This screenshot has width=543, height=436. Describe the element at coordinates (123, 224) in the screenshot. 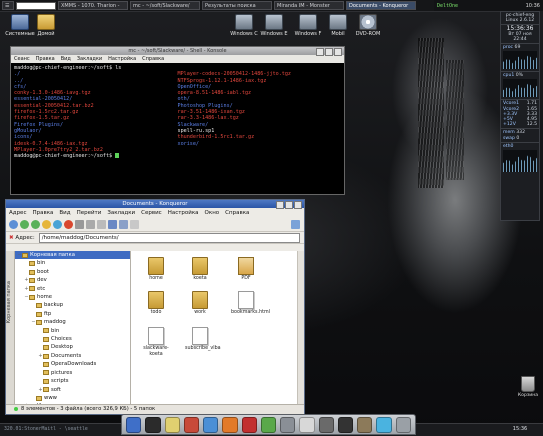

I see `list-view-icon` at that location.